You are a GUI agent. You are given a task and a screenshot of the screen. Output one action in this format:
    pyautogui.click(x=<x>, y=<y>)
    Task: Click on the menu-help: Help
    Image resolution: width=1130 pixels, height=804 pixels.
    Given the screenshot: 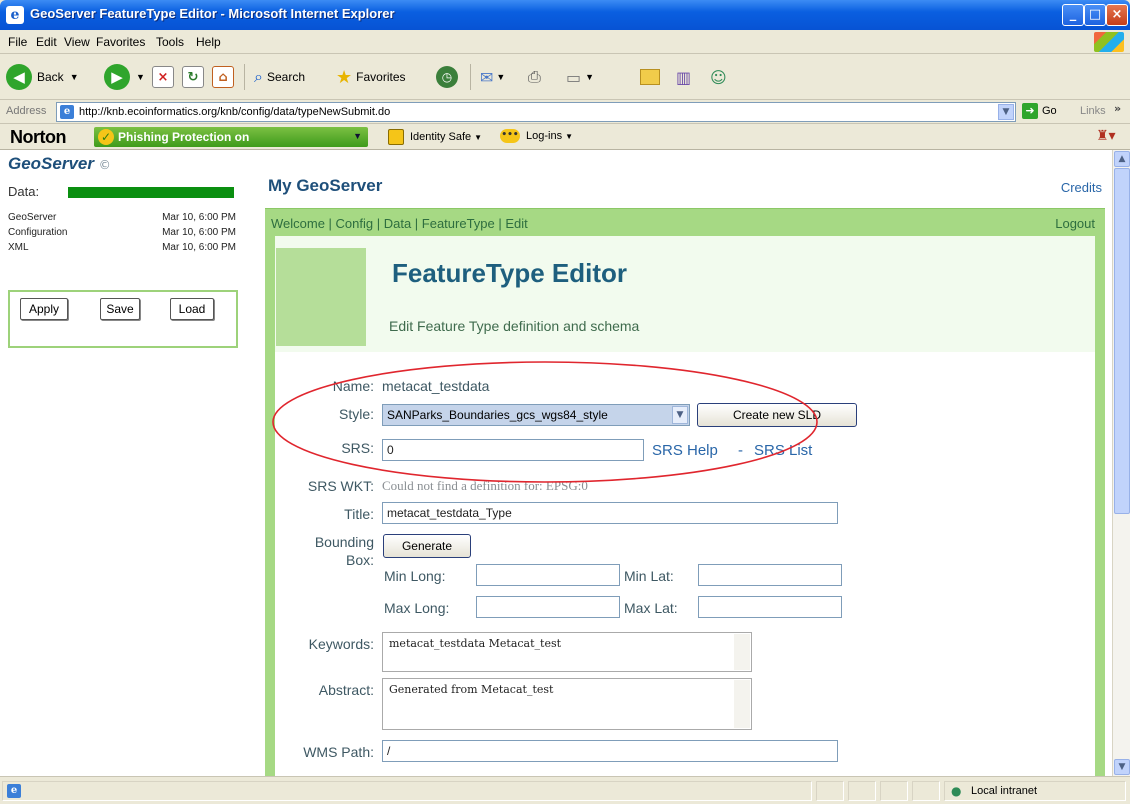 What is the action you would take?
    pyautogui.click(x=208, y=42)
    